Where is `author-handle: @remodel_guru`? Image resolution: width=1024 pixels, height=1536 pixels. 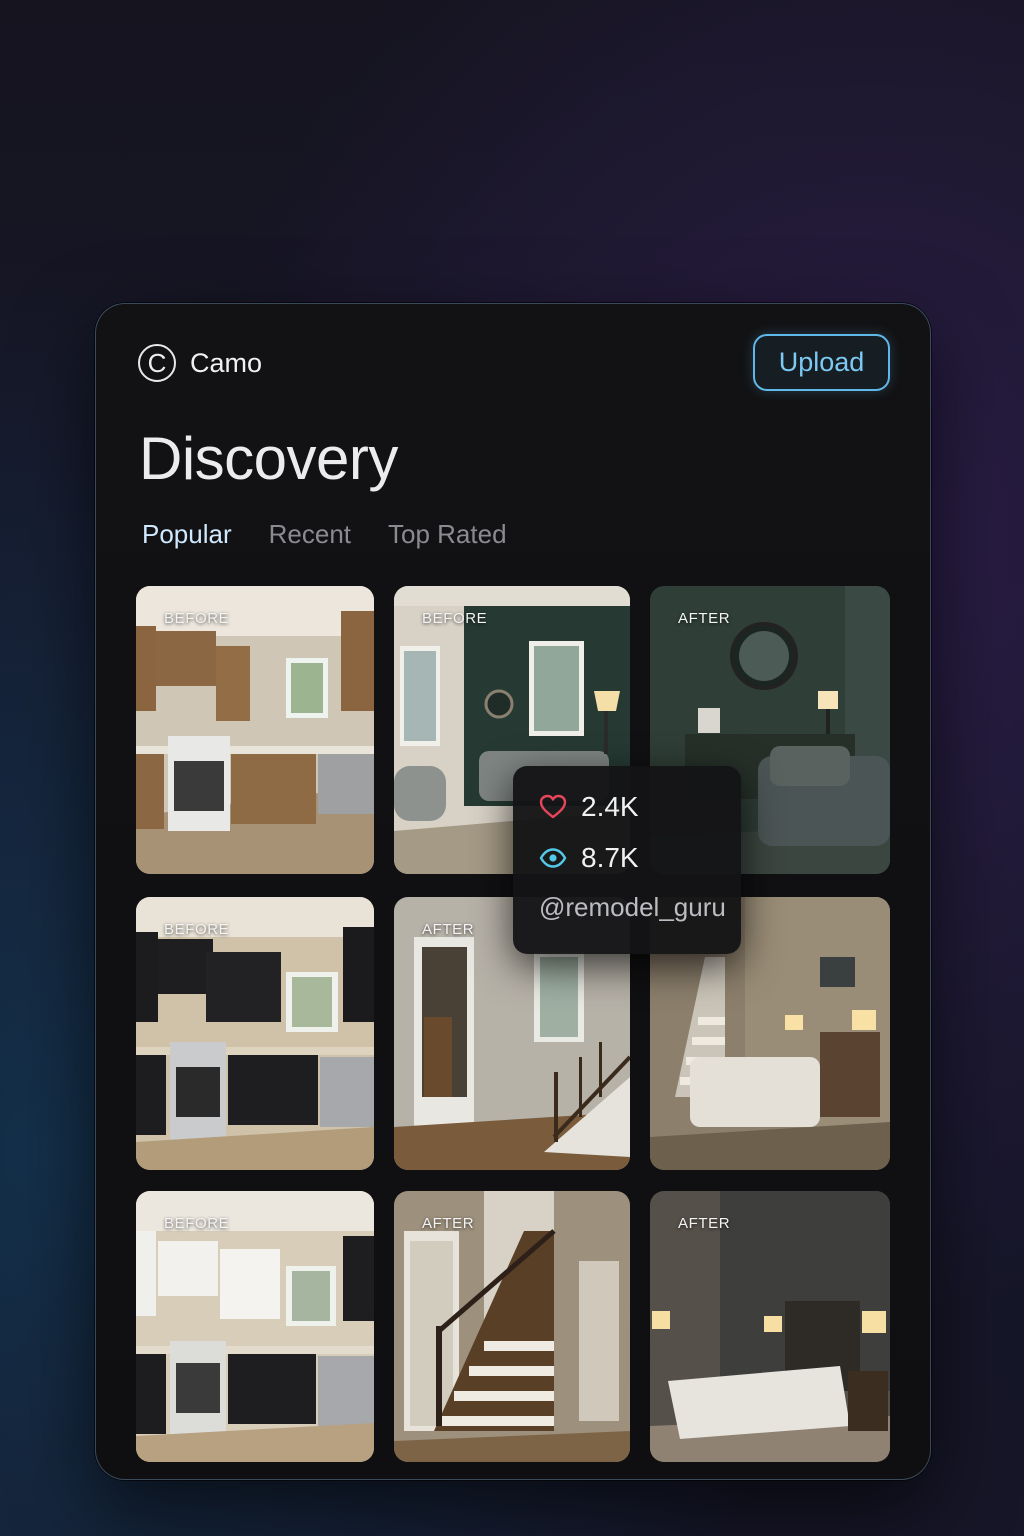
author-handle: @remodel_guru is located at coordinates (632, 907).